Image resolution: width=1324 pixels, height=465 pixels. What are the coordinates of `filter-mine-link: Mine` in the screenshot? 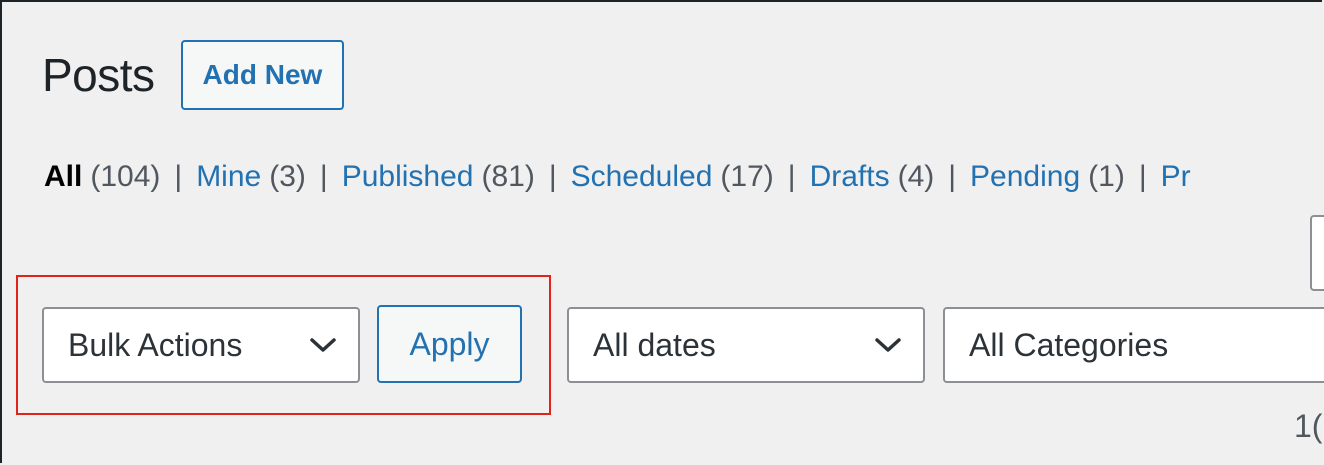 It's located at (228, 177).